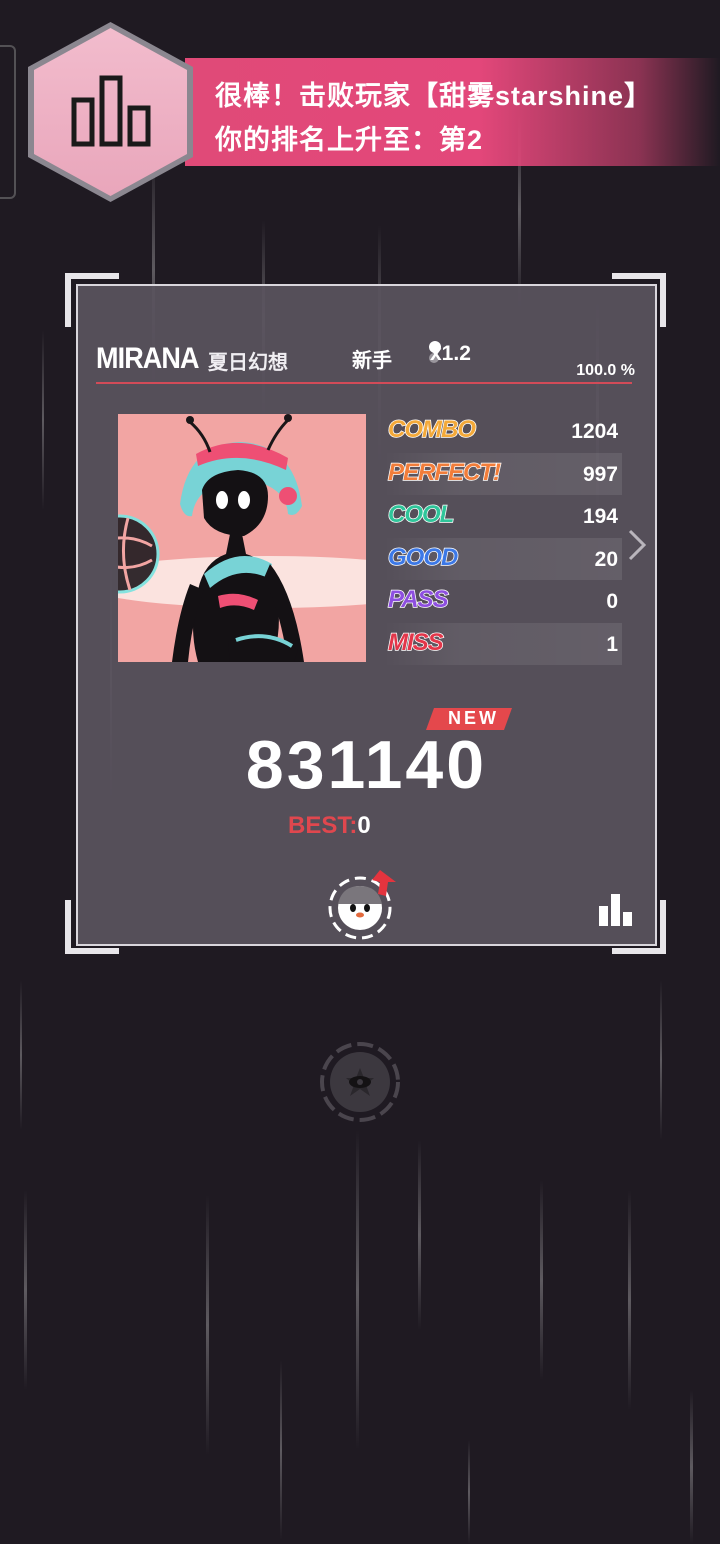 The height and width of the screenshot is (1544, 720). I want to click on perfect-value: 997, so click(600, 474).